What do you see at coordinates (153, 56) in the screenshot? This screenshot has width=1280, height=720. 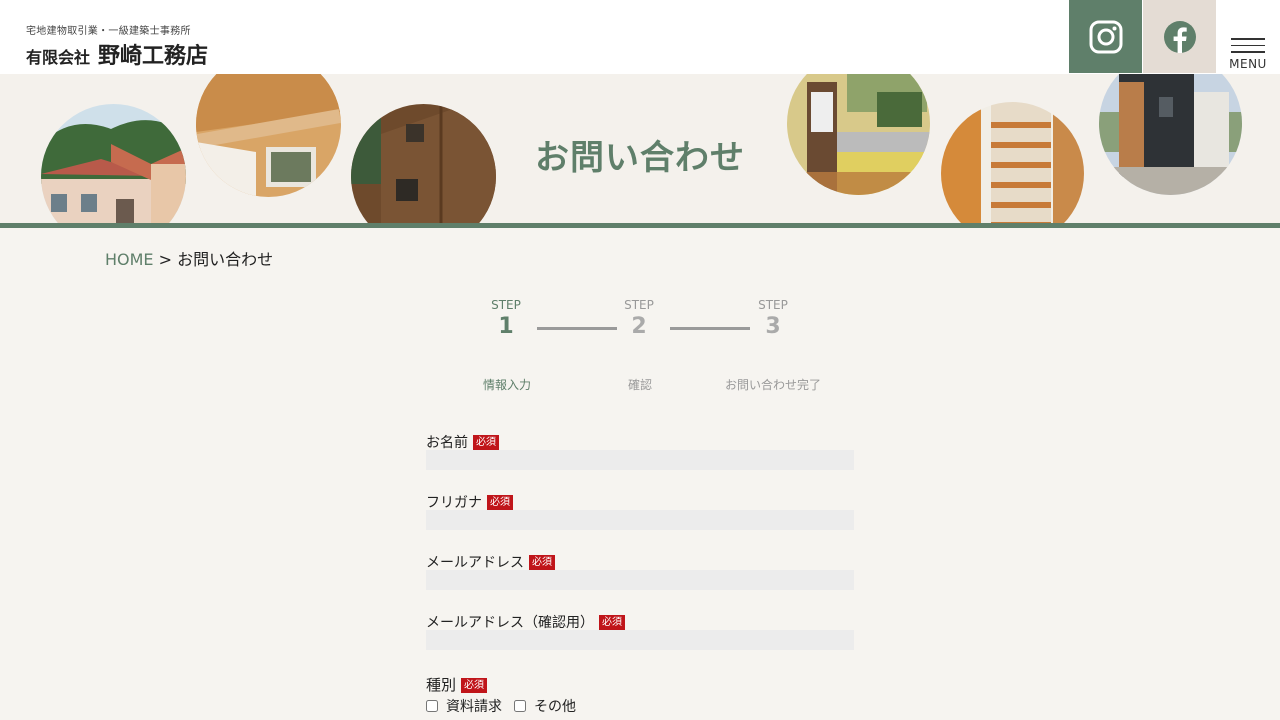 I see `company-name: 野崎工務店` at bounding box center [153, 56].